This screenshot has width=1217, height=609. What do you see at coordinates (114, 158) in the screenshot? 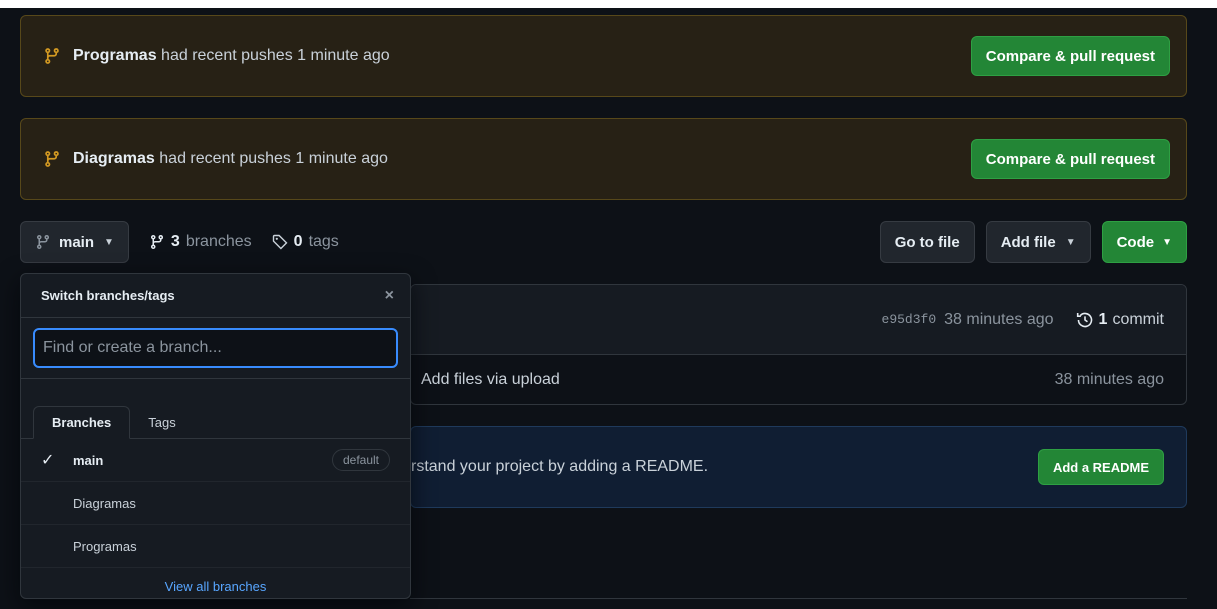
I see `banner-branch-name: Diagramas` at bounding box center [114, 158].